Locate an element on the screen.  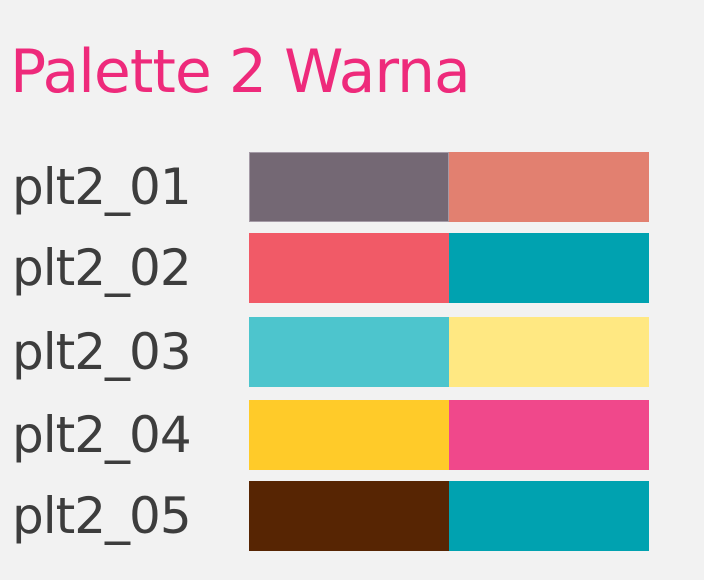
palette-row: plt2_04 is located at coordinates (352, 435).